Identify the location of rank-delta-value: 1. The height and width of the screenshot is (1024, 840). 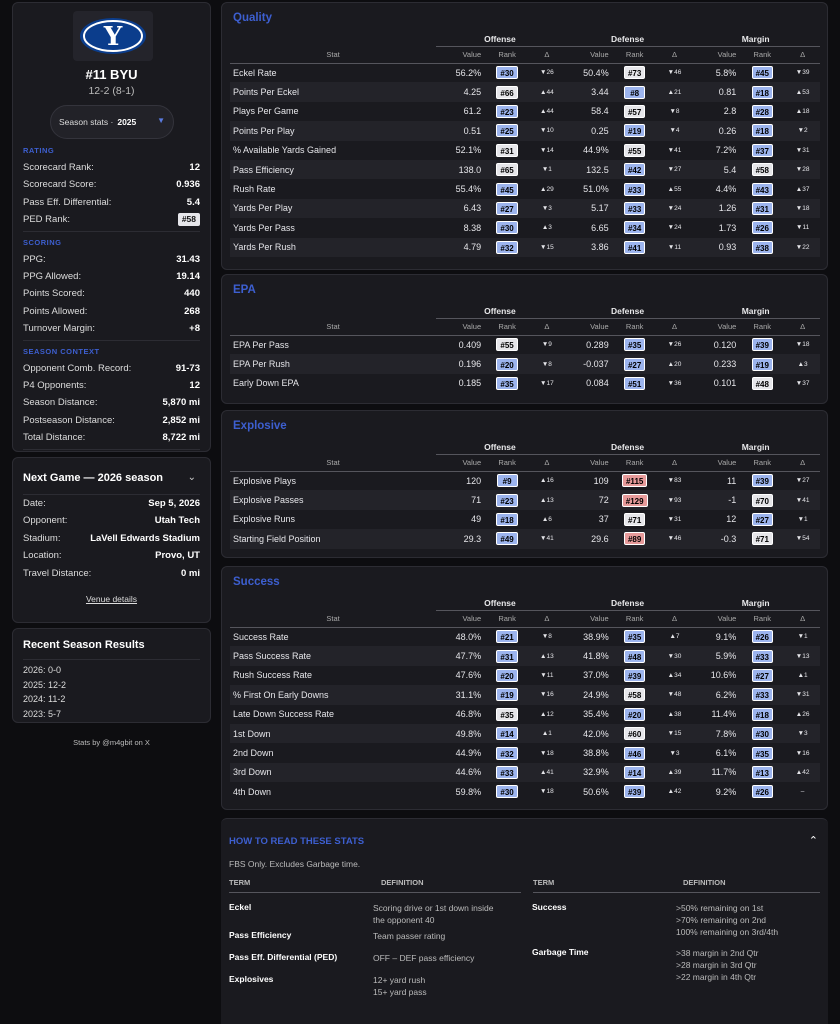
(806, 675).